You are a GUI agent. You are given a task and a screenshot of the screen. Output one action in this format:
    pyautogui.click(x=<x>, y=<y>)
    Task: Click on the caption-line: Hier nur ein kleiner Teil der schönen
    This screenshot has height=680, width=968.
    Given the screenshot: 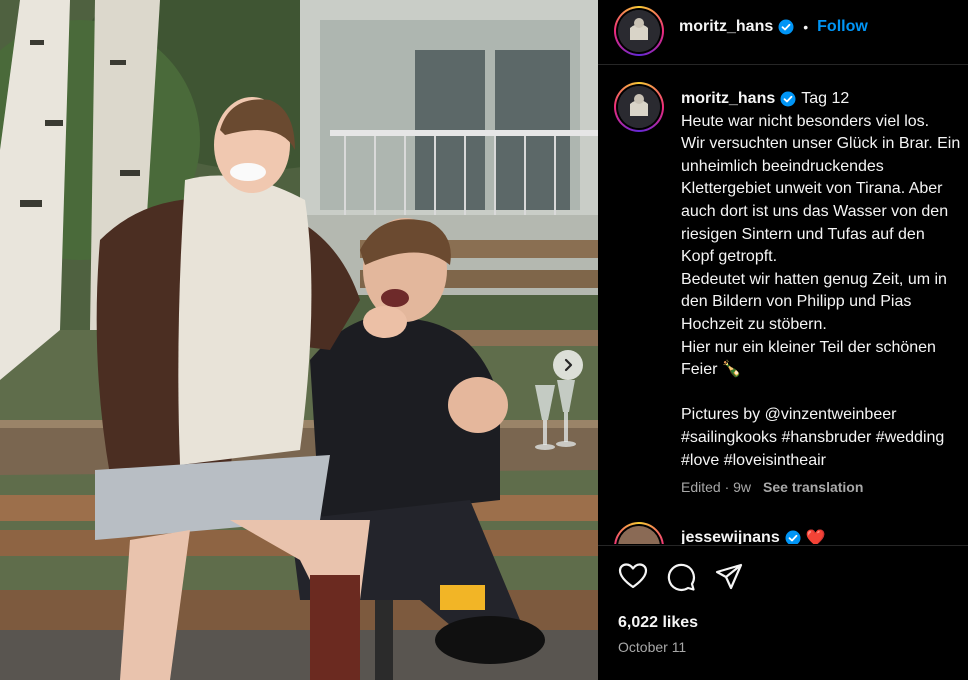 What is the action you would take?
    pyautogui.click(x=808, y=347)
    